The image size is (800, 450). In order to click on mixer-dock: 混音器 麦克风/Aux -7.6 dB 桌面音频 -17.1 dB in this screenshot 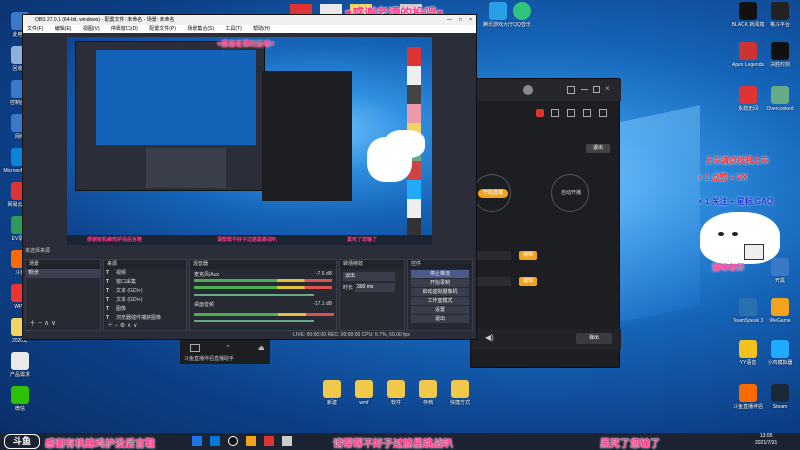, I will do `click(263, 295)`.